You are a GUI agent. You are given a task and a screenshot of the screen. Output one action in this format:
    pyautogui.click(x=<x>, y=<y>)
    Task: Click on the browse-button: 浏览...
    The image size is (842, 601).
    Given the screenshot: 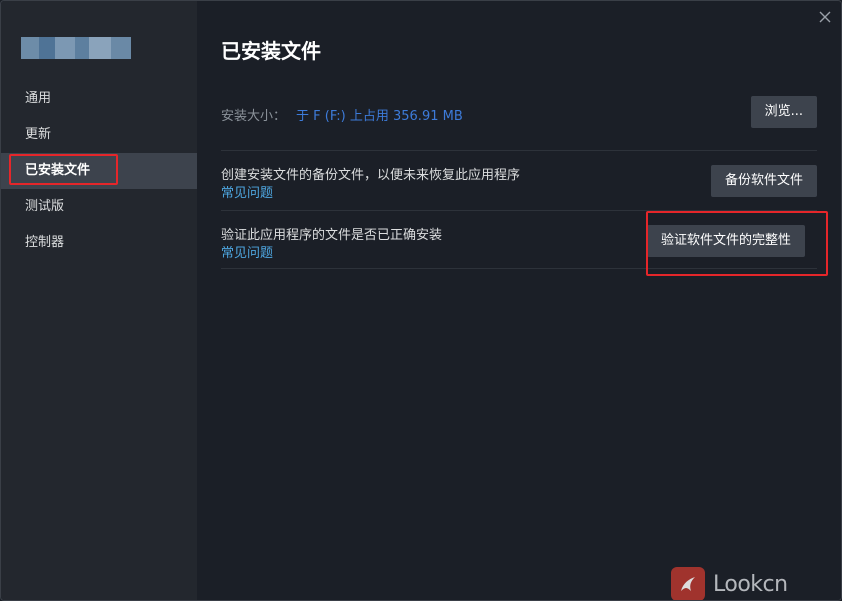 What is the action you would take?
    pyautogui.click(x=783, y=112)
    